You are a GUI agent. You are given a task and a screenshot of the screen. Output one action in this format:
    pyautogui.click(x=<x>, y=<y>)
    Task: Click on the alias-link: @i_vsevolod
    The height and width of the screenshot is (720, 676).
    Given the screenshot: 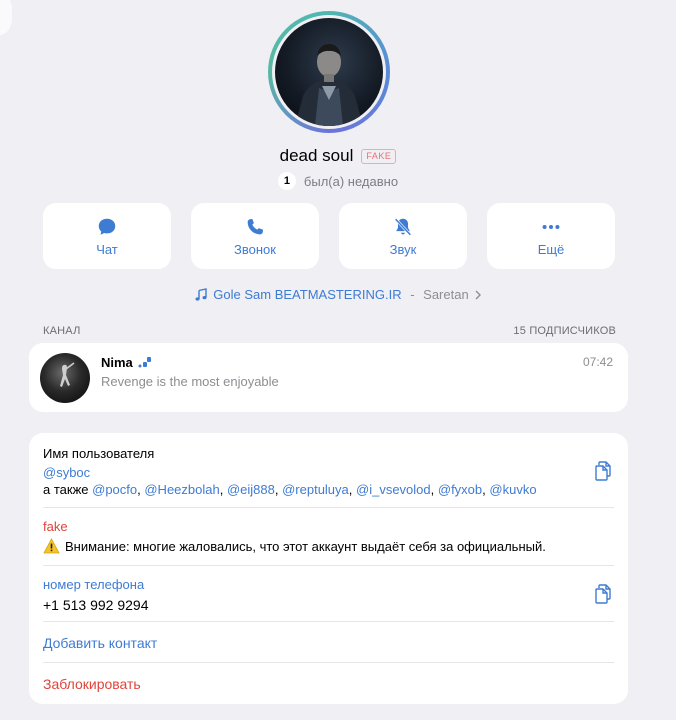 What is the action you would take?
    pyautogui.click(x=393, y=489)
    